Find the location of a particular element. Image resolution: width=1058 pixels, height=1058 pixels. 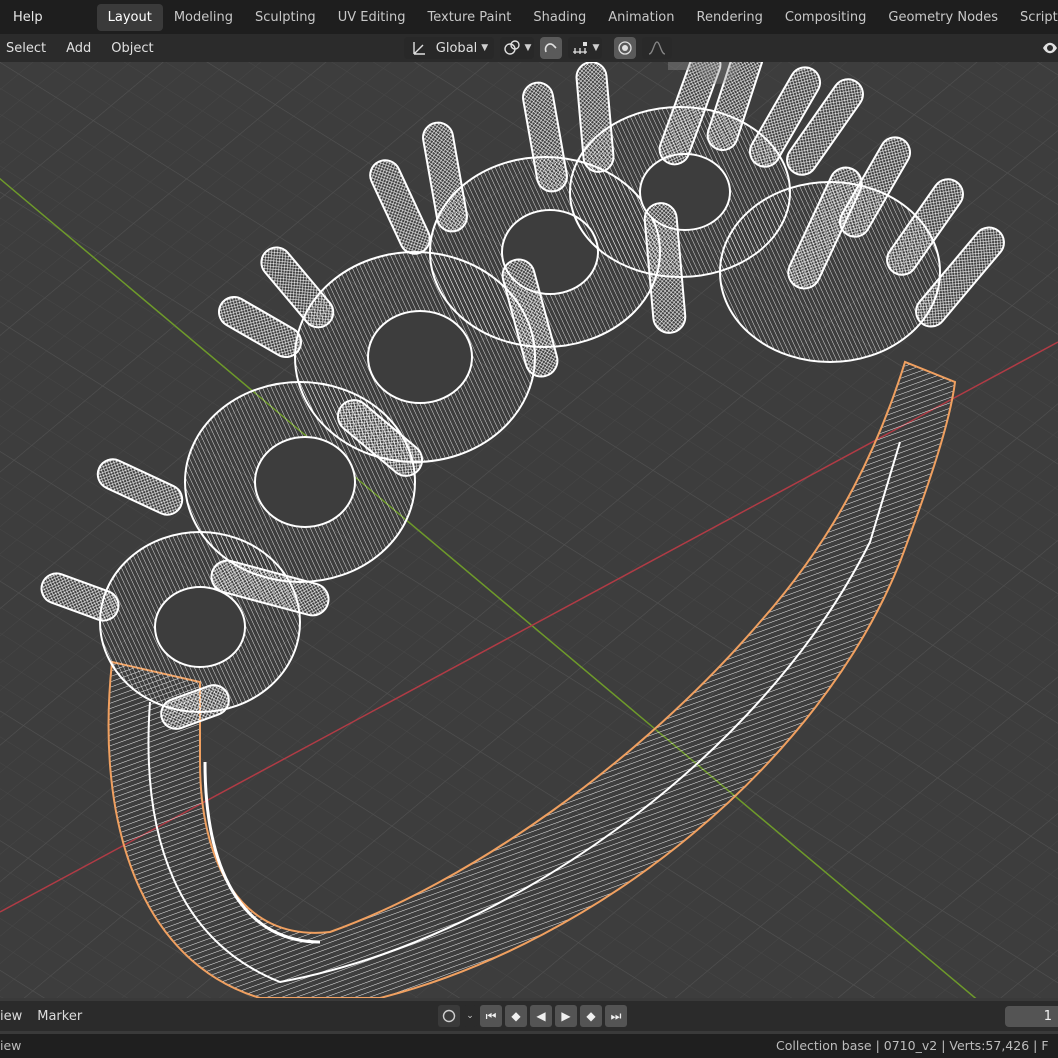

viewport-menus: Select Add Object is located at coordinates (80, 48).